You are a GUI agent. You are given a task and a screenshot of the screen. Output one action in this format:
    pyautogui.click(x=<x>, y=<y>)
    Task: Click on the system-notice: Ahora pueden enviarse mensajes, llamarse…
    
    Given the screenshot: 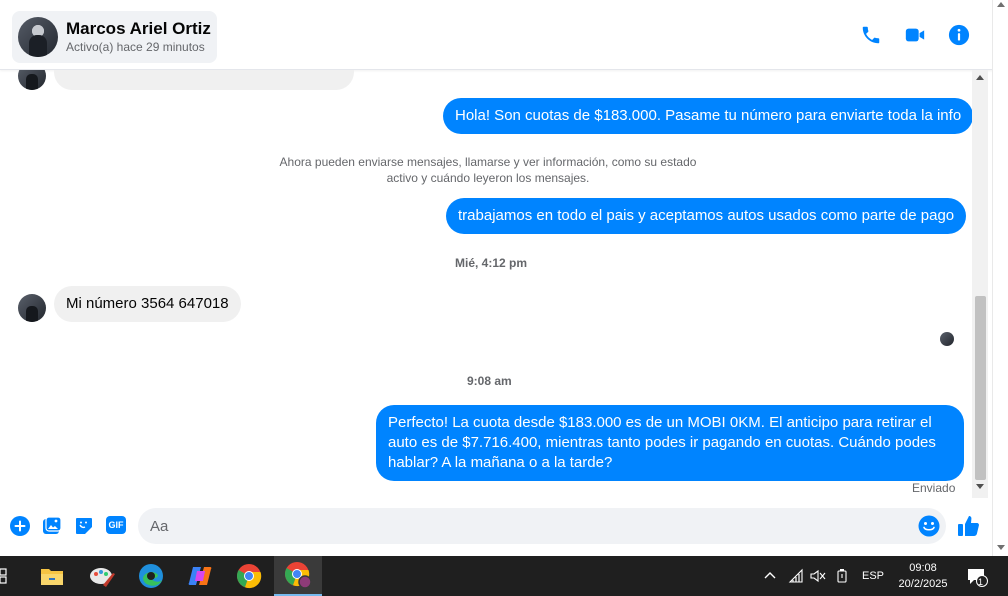 What is the action you would take?
    pyautogui.click(x=488, y=170)
    